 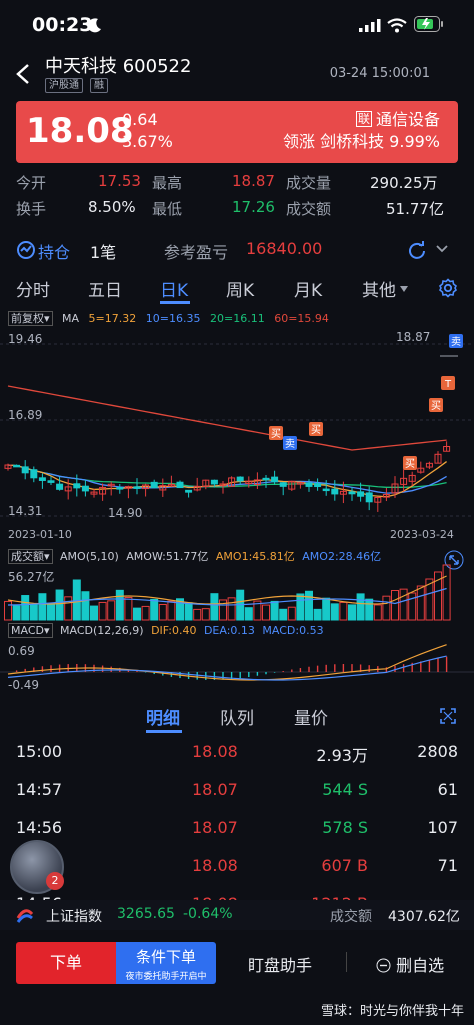 I want to click on quote-banner: 18.08 0.64 3.67% 联通信设备 领涨 剑桥科技 9.99%, so click(x=237, y=132).